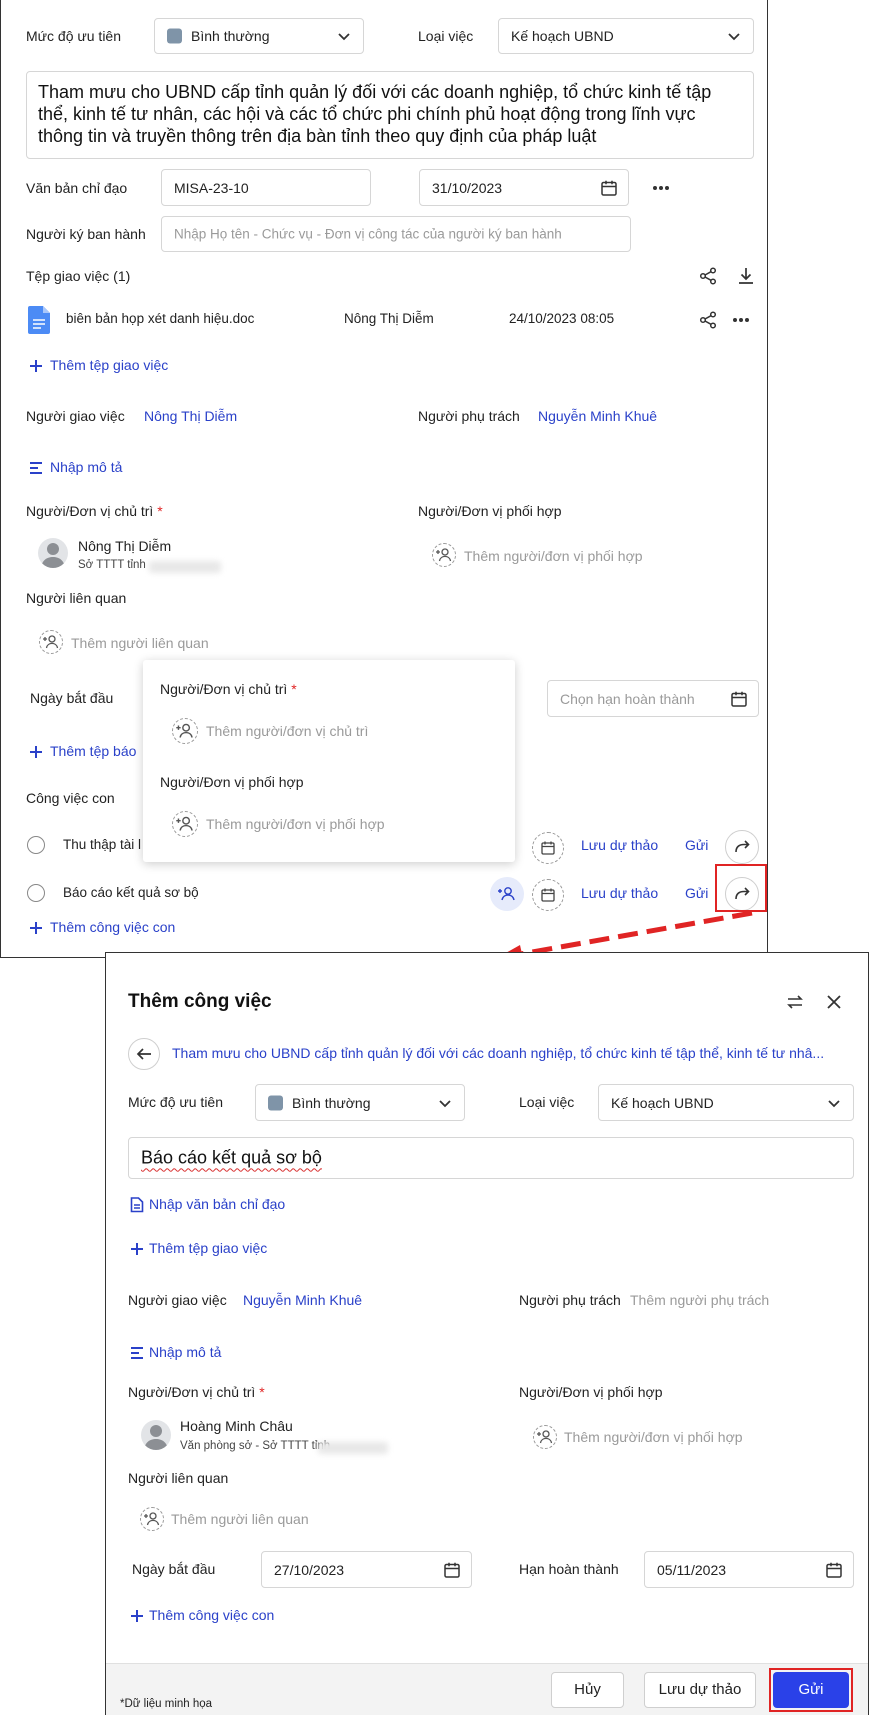  I want to click on demo-data-footnote: *Dữ liệu minh họa, so click(166, 1704).